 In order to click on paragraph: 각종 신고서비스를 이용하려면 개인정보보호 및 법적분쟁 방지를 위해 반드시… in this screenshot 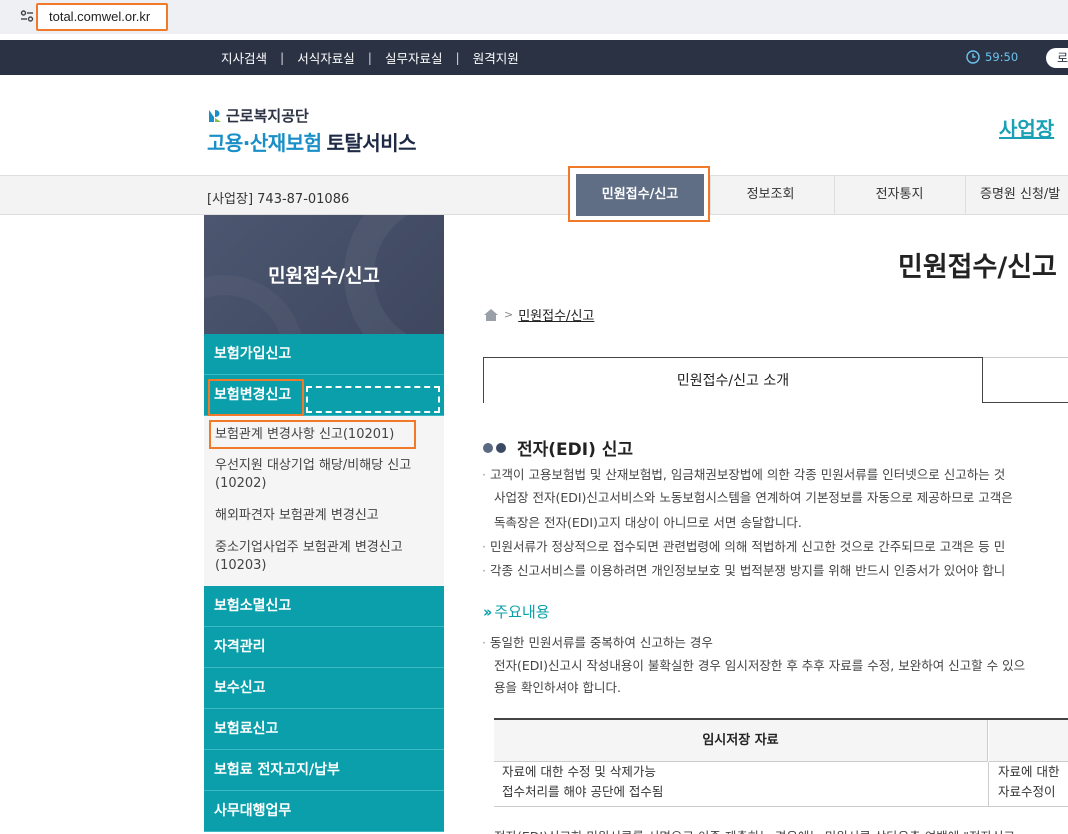, I will do `click(743, 571)`.